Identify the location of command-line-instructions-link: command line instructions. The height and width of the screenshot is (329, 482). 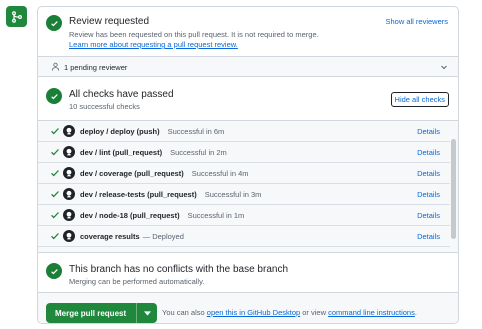
(371, 312).